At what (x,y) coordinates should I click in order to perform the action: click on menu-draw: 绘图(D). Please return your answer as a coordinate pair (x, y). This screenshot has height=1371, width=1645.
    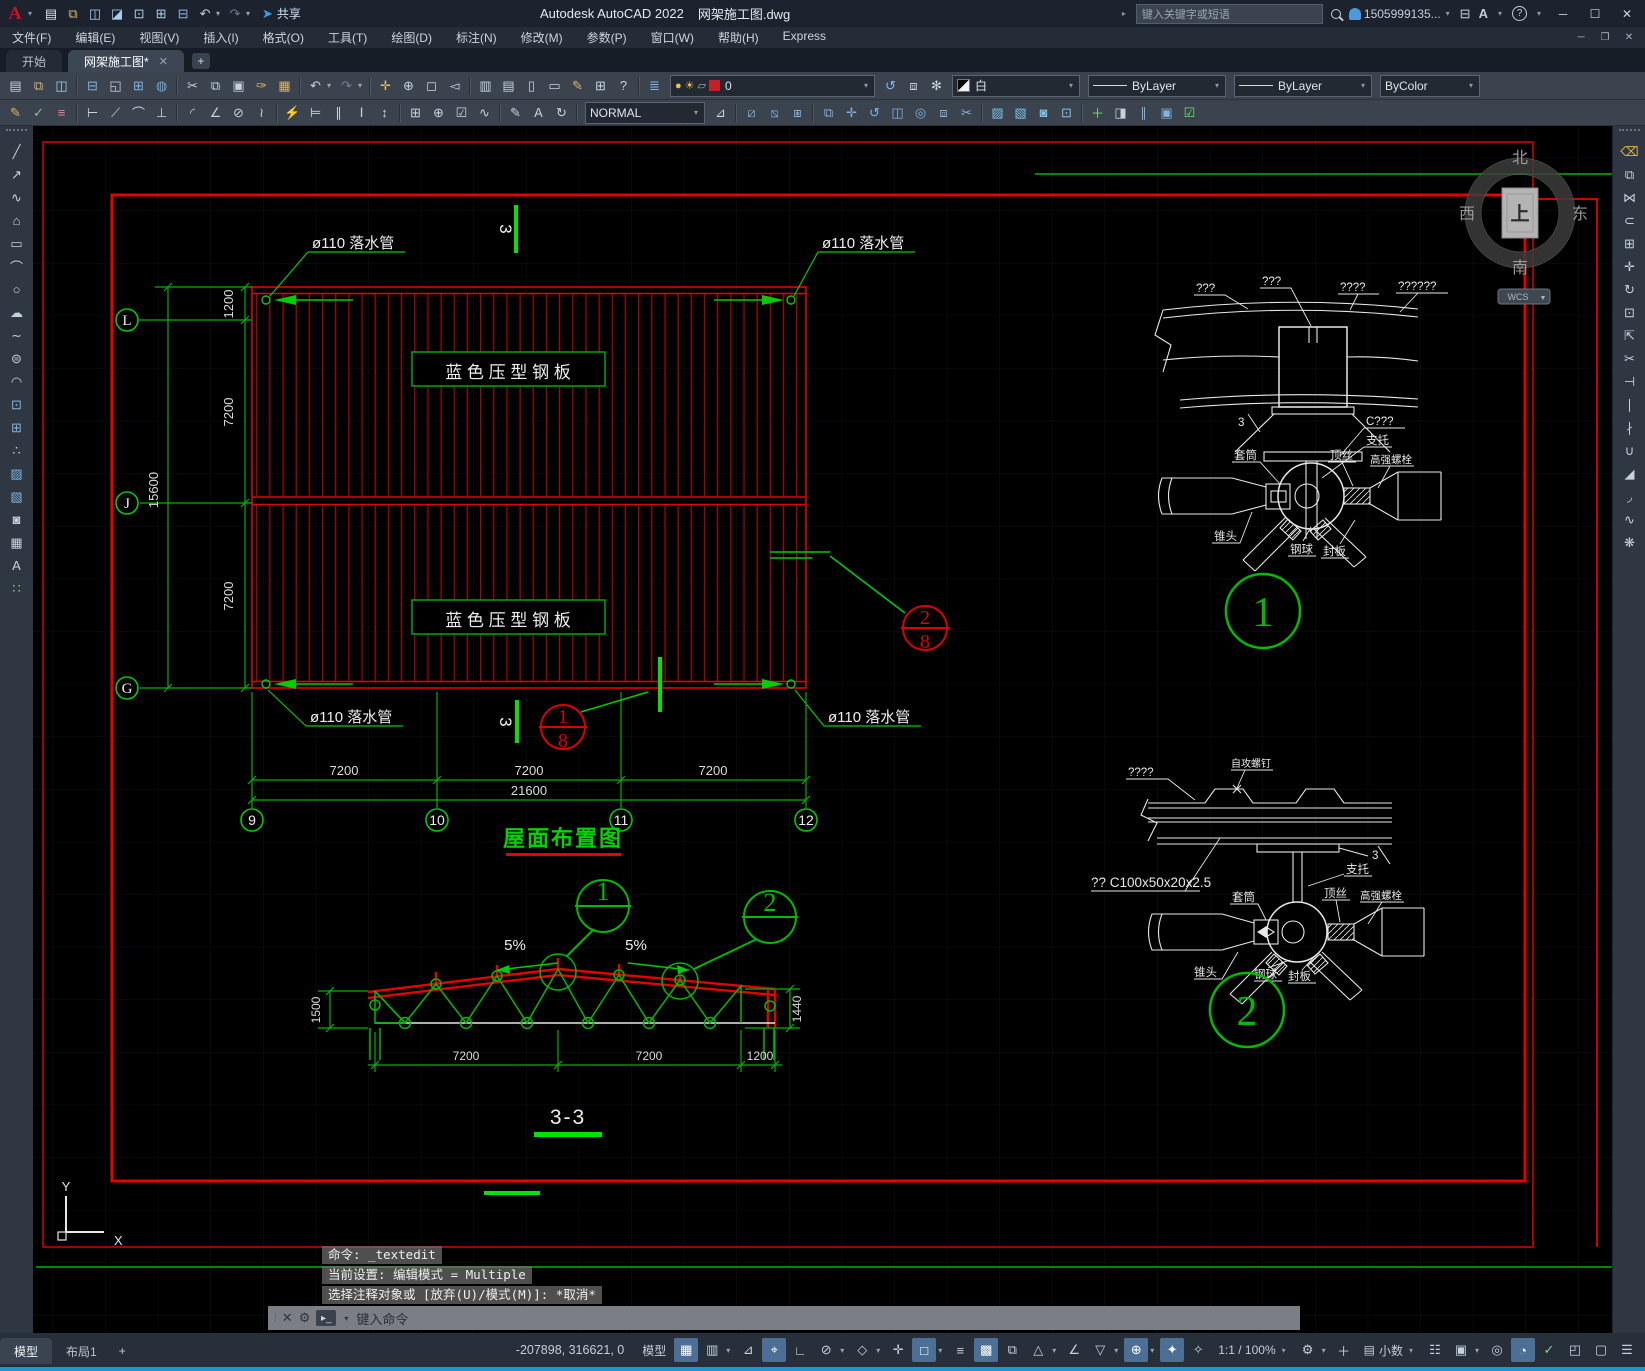
    Looking at the image, I should click on (411, 37).